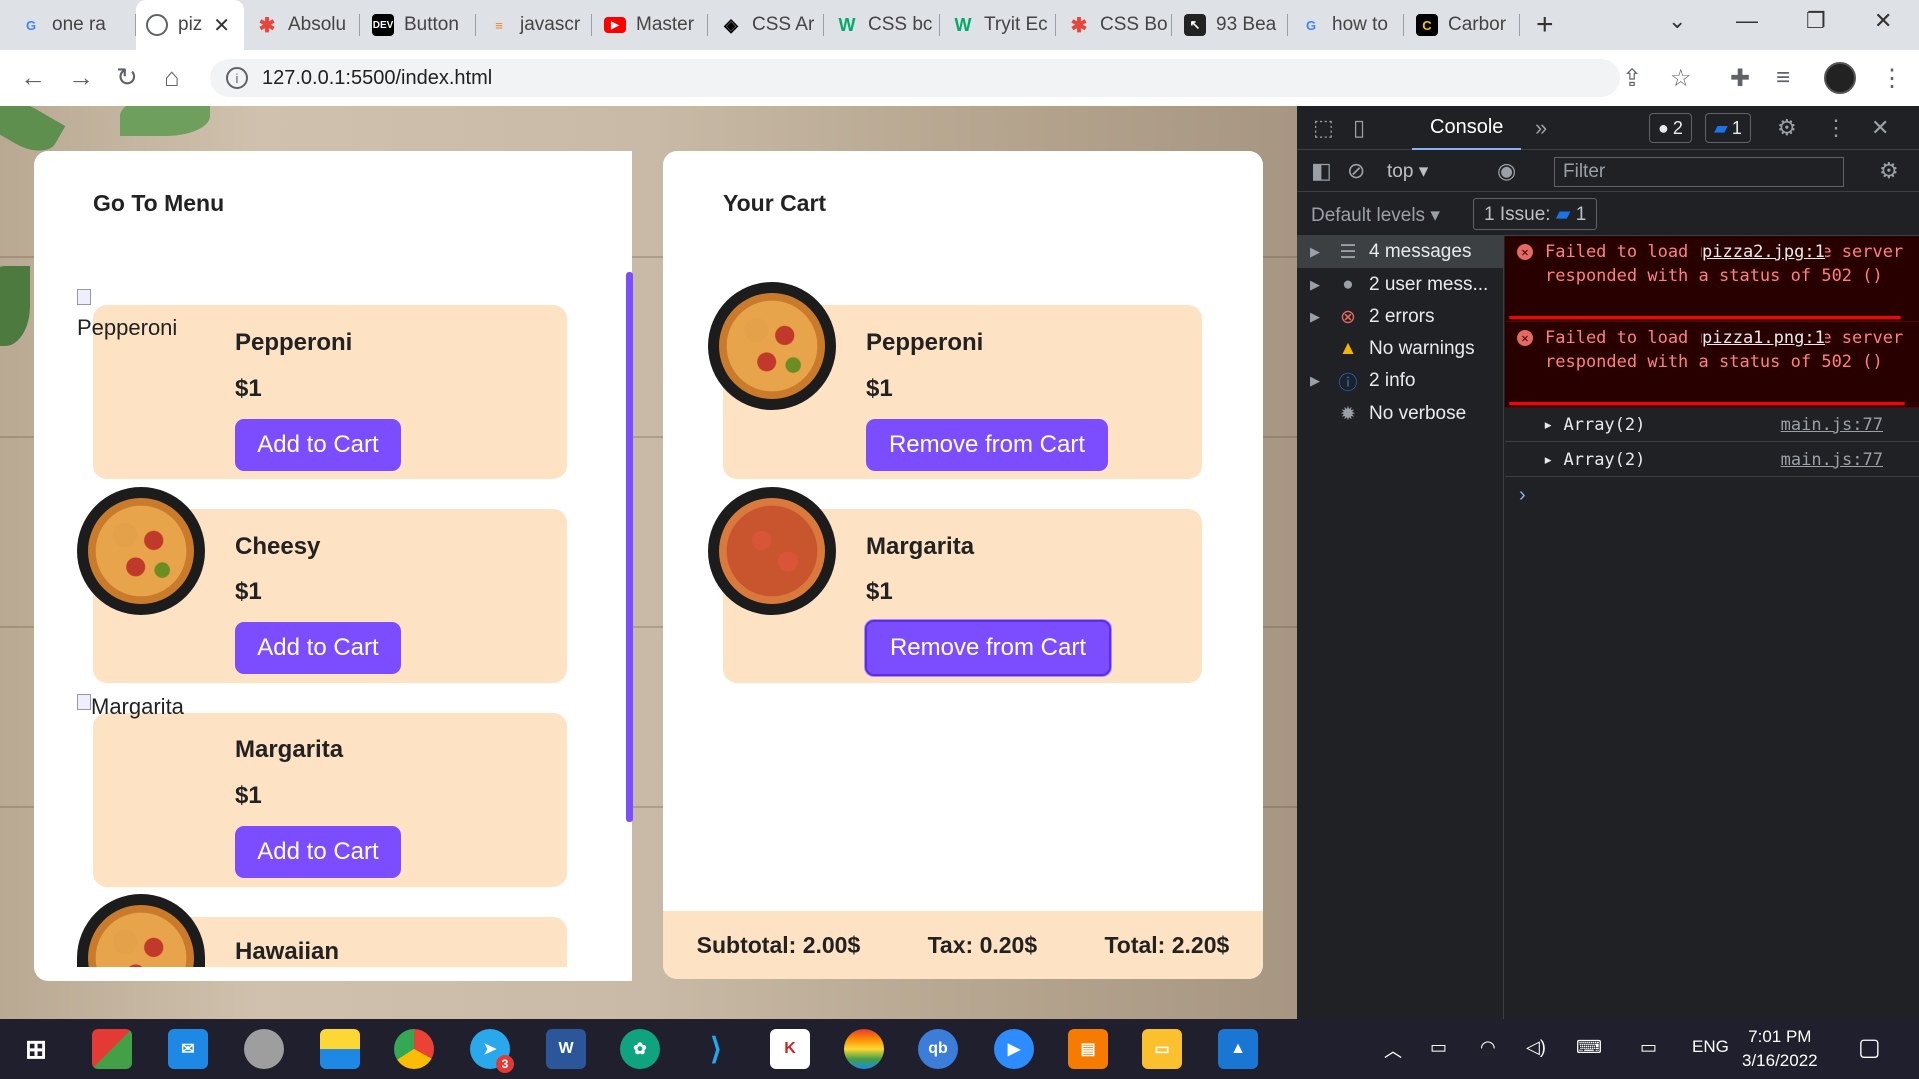 This screenshot has width=1919, height=1079. I want to click on tray-chevron-icon: ︿, so click(1393, 1050).